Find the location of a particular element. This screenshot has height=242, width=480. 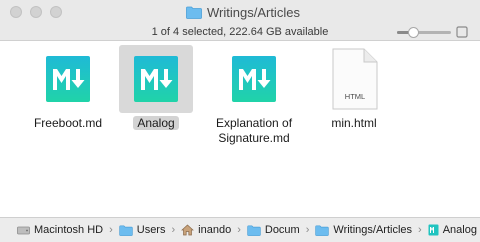

icon-size-slider-knob is located at coordinates (413, 32).